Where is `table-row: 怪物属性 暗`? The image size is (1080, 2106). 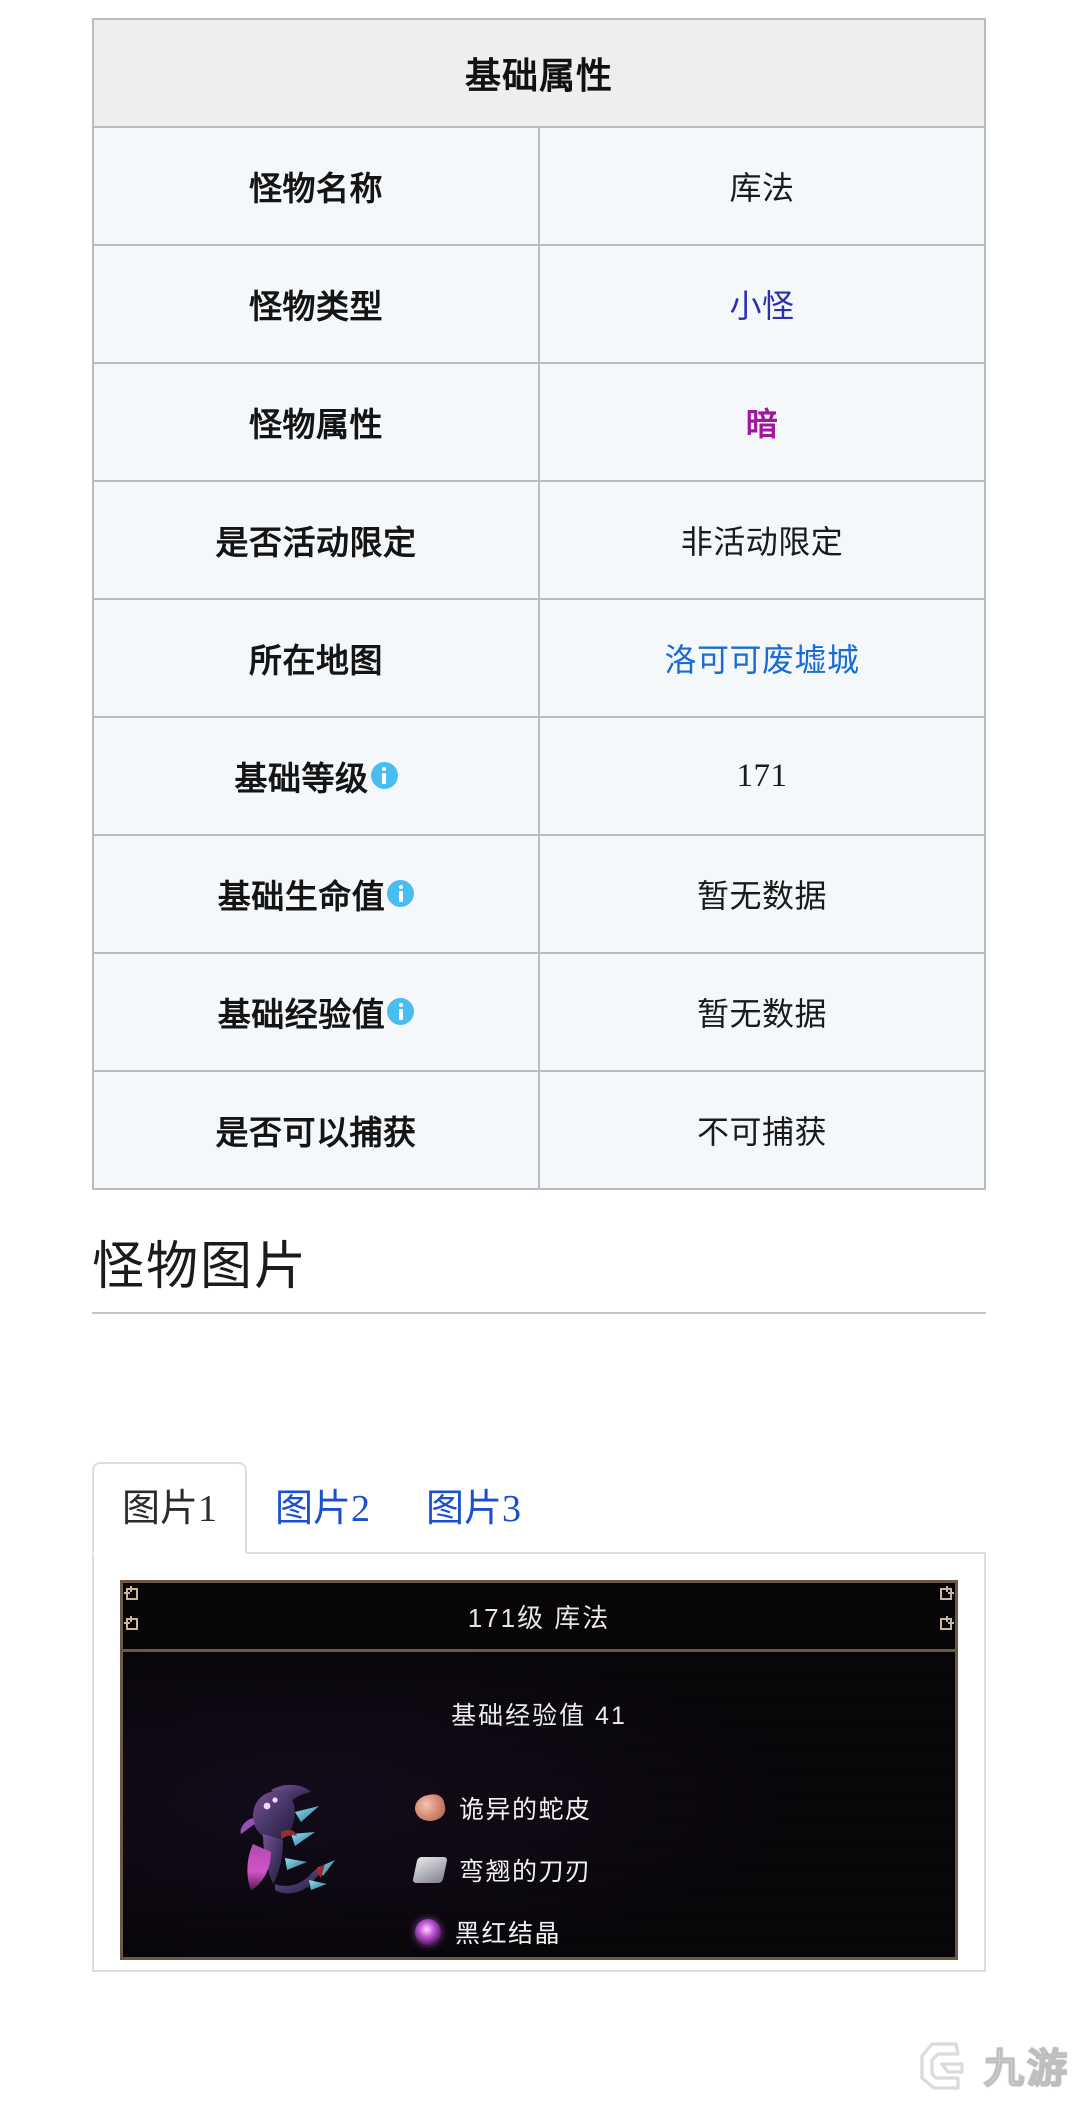 table-row: 怪物属性 暗 is located at coordinates (539, 422).